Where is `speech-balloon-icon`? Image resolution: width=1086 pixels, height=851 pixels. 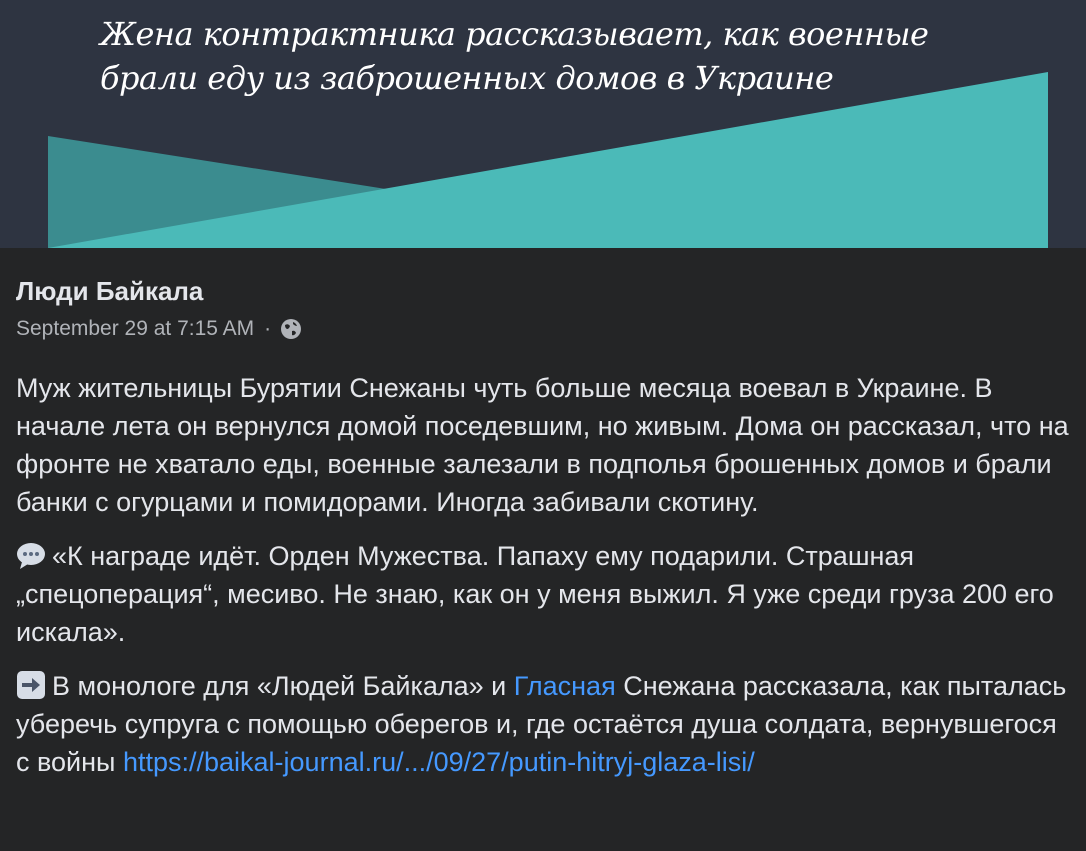 speech-balloon-icon is located at coordinates (31, 556).